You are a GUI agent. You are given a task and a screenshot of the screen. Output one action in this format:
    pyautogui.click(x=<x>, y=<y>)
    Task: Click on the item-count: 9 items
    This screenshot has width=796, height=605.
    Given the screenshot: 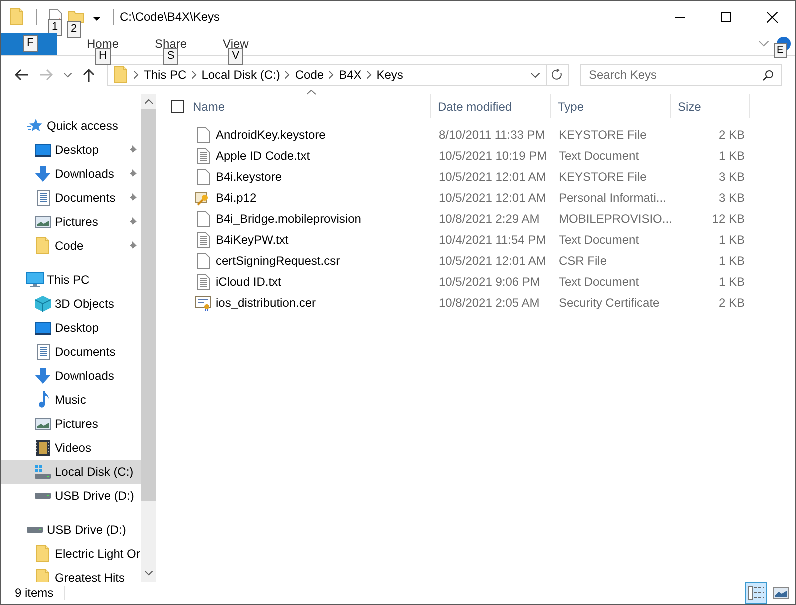 What is the action you would take?
    pyautogui.click(x=33, y=593)
    